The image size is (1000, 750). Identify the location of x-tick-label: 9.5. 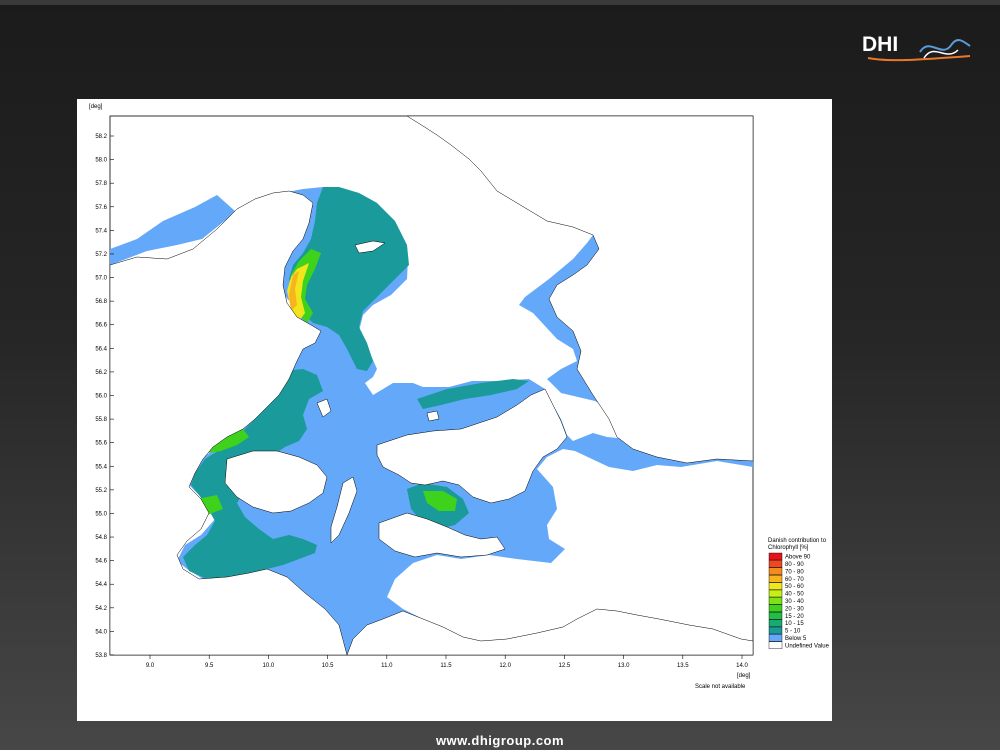
(209, 666).